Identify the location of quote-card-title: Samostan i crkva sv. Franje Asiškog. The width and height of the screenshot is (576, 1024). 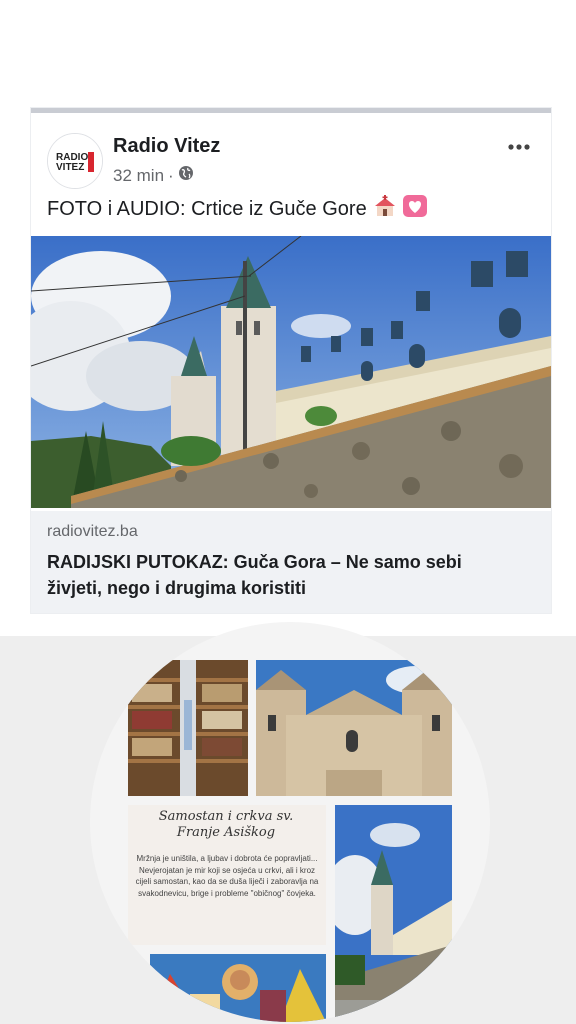
(226, 824).